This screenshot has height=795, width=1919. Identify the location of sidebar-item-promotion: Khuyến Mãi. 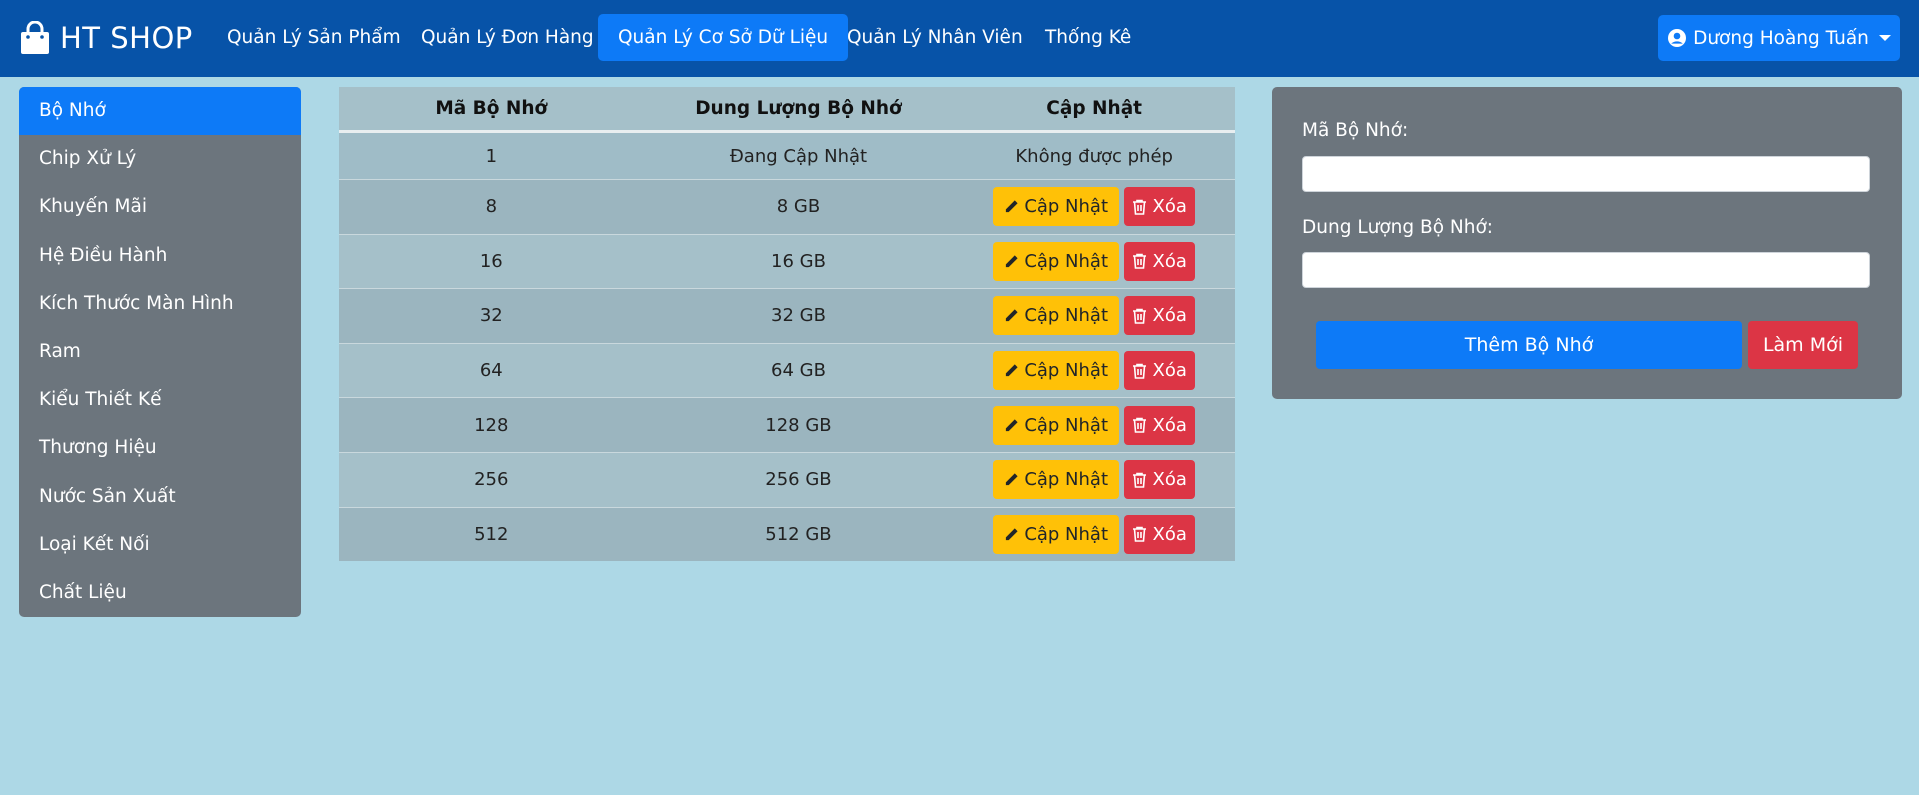
(160, 207).